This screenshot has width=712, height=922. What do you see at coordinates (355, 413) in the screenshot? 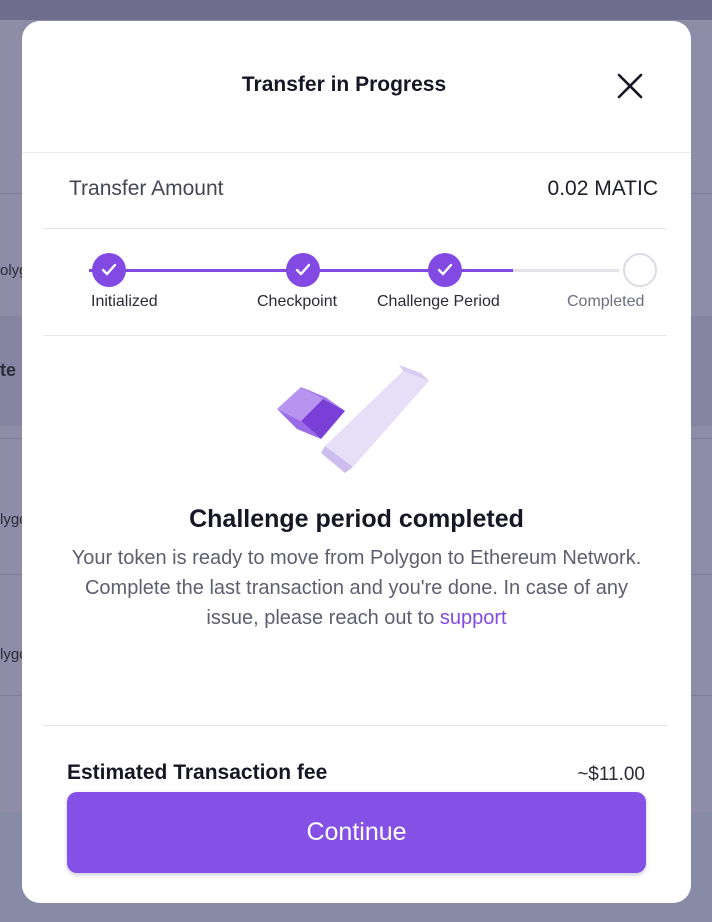
I see `checkmark-illustration-icon` at bounding box center [355, 413].